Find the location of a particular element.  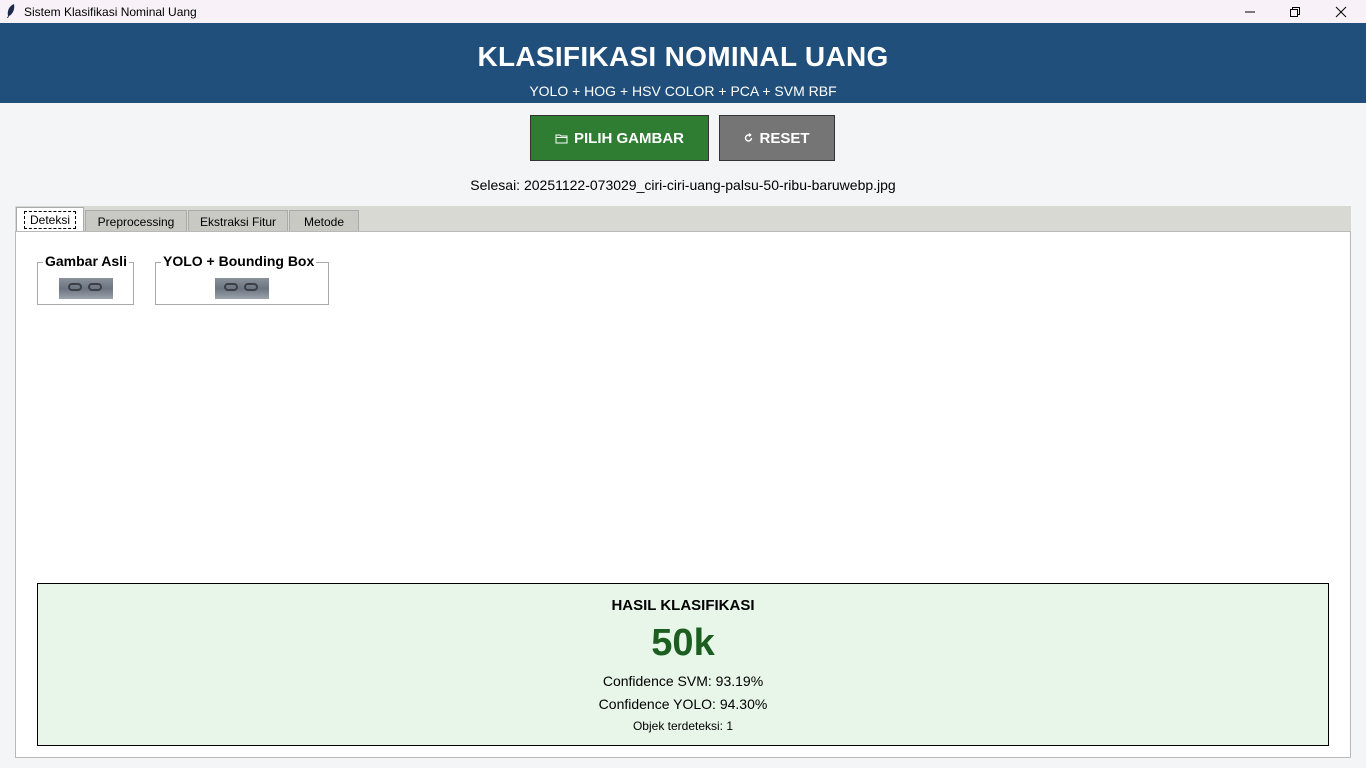

reset-label: RESET is located at coordinates (784, 138).